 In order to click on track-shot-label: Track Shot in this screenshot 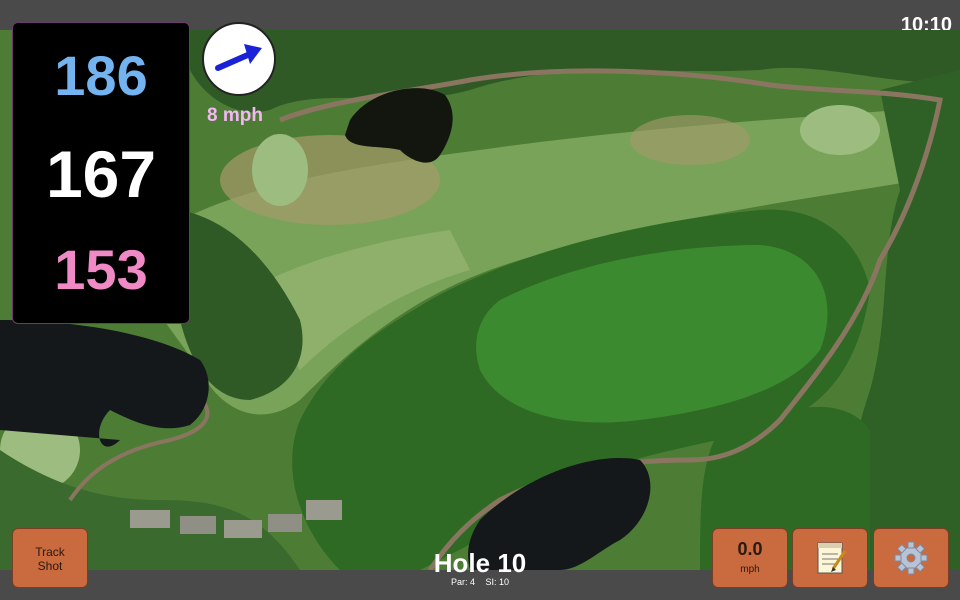, I will do `click(50, 559)`.